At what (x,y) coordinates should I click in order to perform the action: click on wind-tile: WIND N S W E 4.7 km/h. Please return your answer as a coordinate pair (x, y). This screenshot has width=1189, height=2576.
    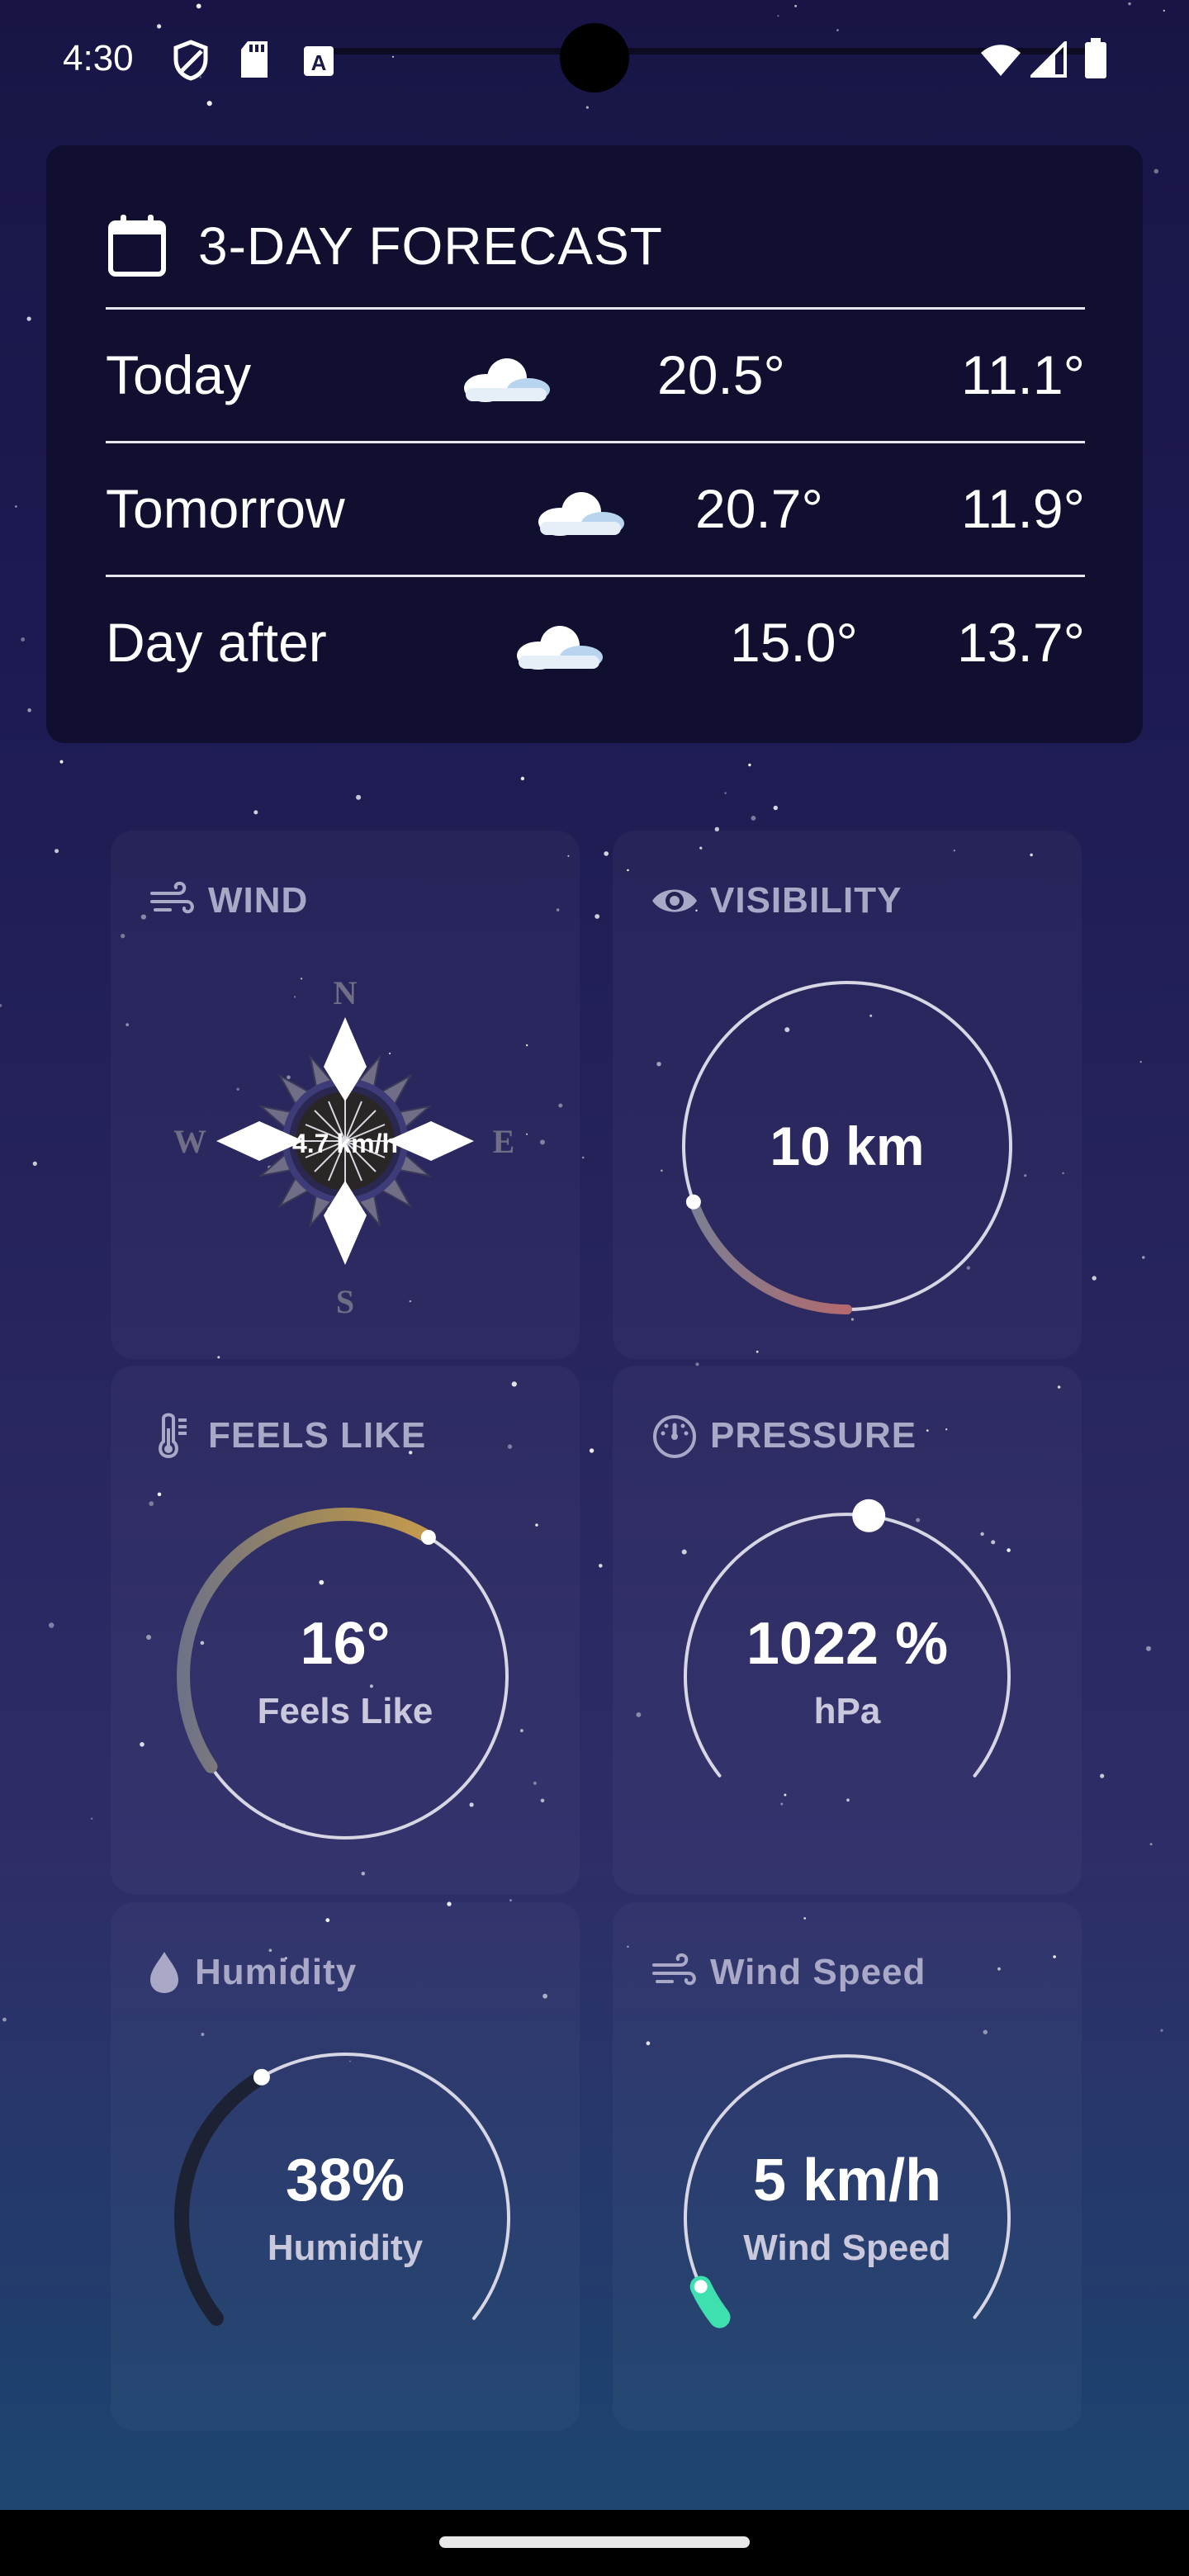
    Looking at the image, I should click on (345, 1095).